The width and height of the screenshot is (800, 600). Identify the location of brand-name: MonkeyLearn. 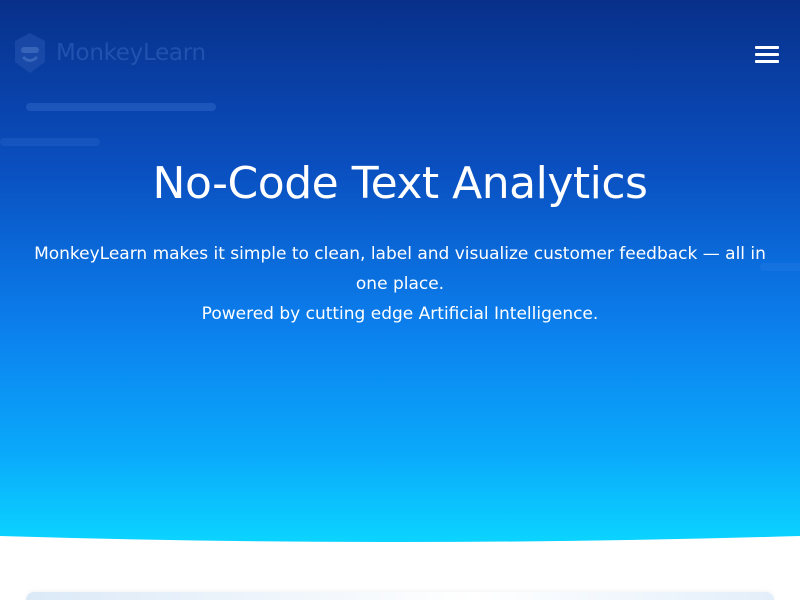
(131, 53).